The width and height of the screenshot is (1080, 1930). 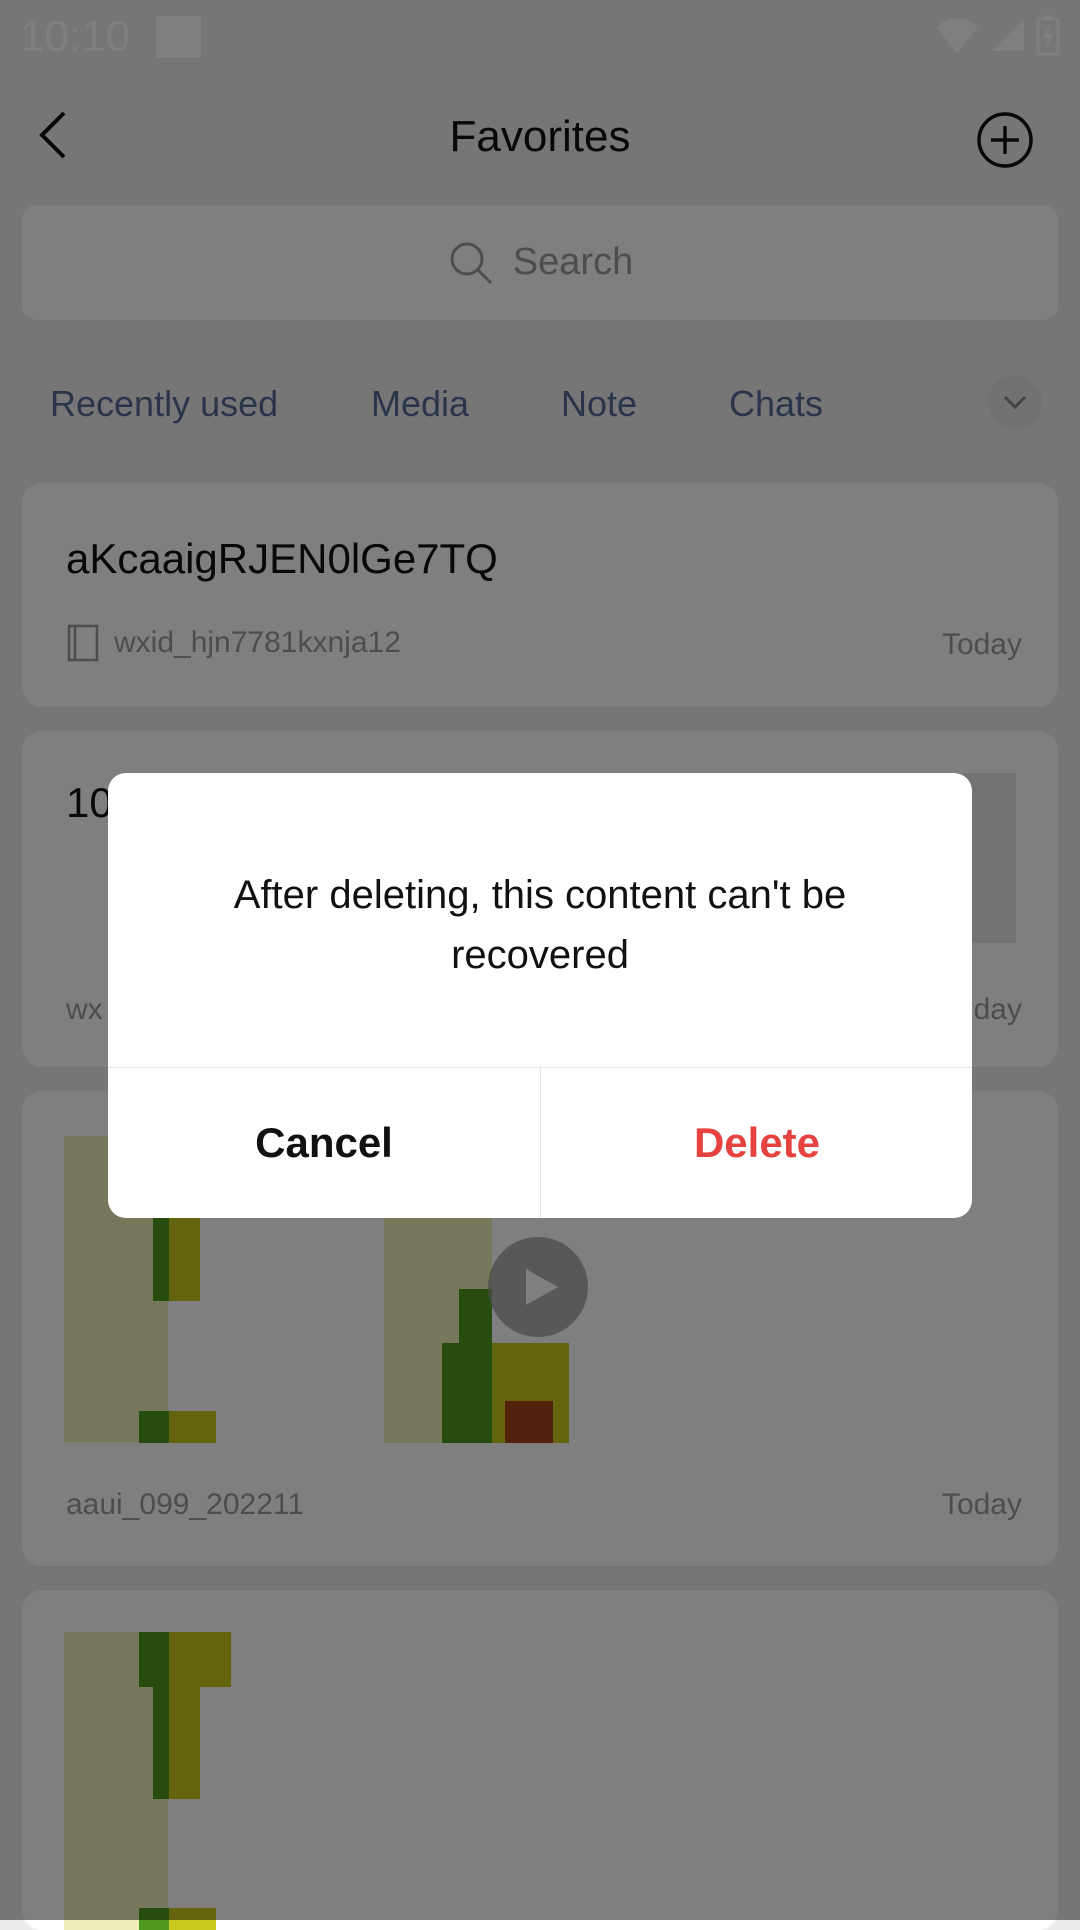 What do you see at coordinates (324, 1143) in the screenshot?
I see `cancel-button: Cancel` at bounding box center [324, 1143].